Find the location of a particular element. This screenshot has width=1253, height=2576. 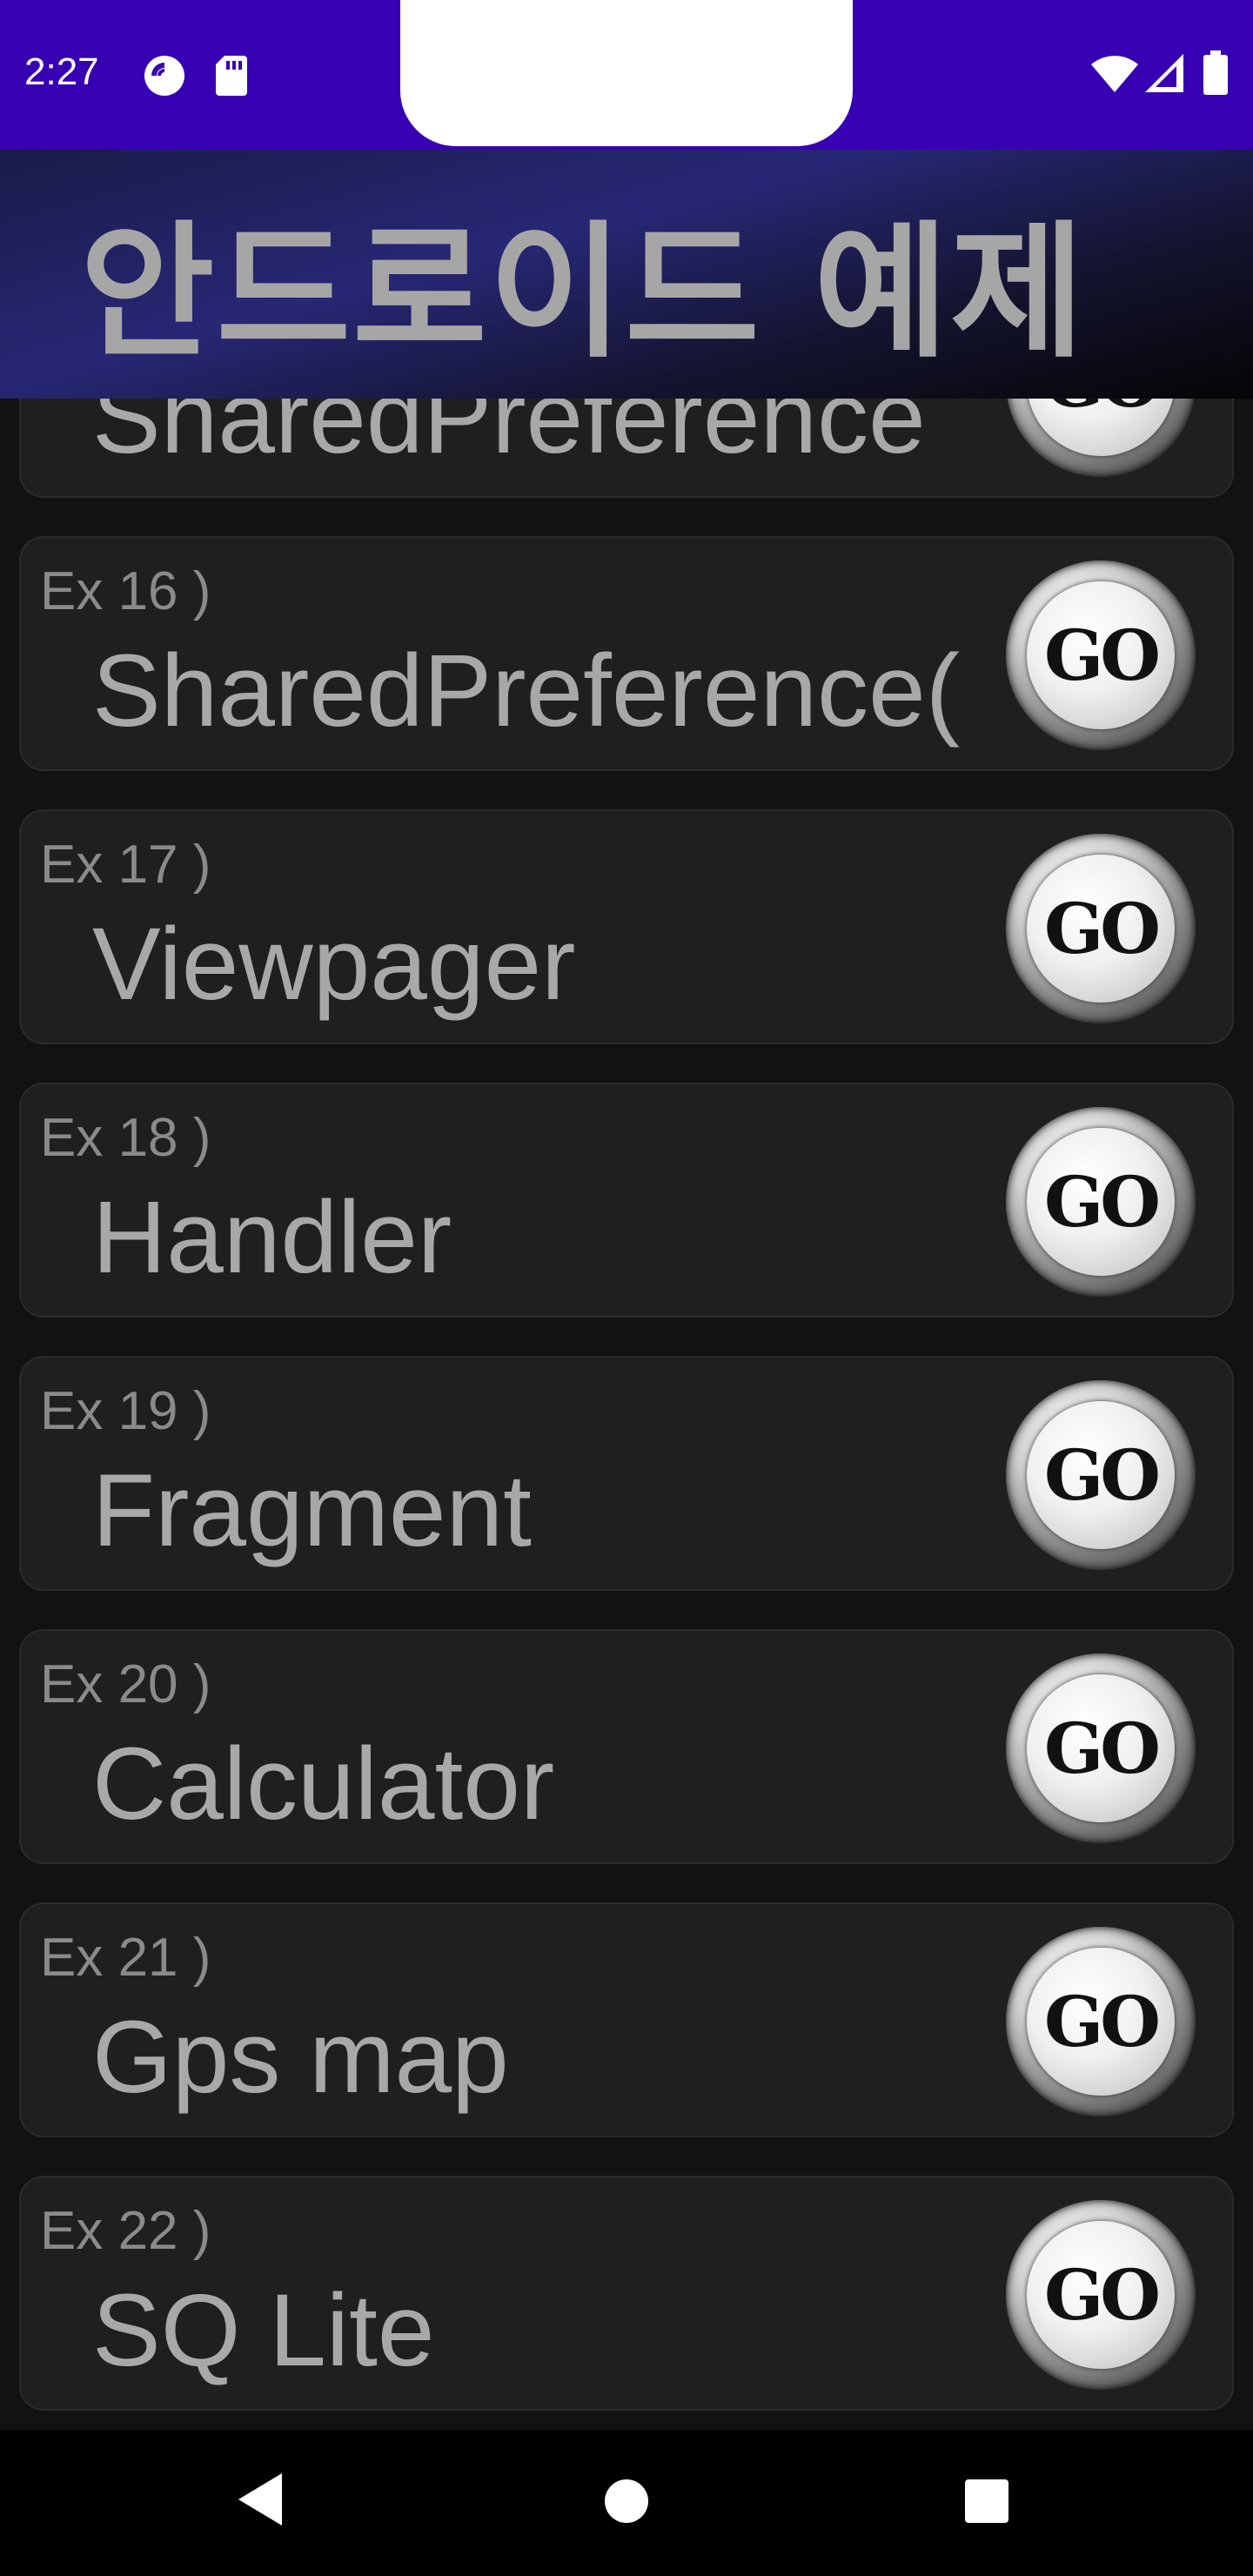

battery-icon is located at coordinates (1215, 72).